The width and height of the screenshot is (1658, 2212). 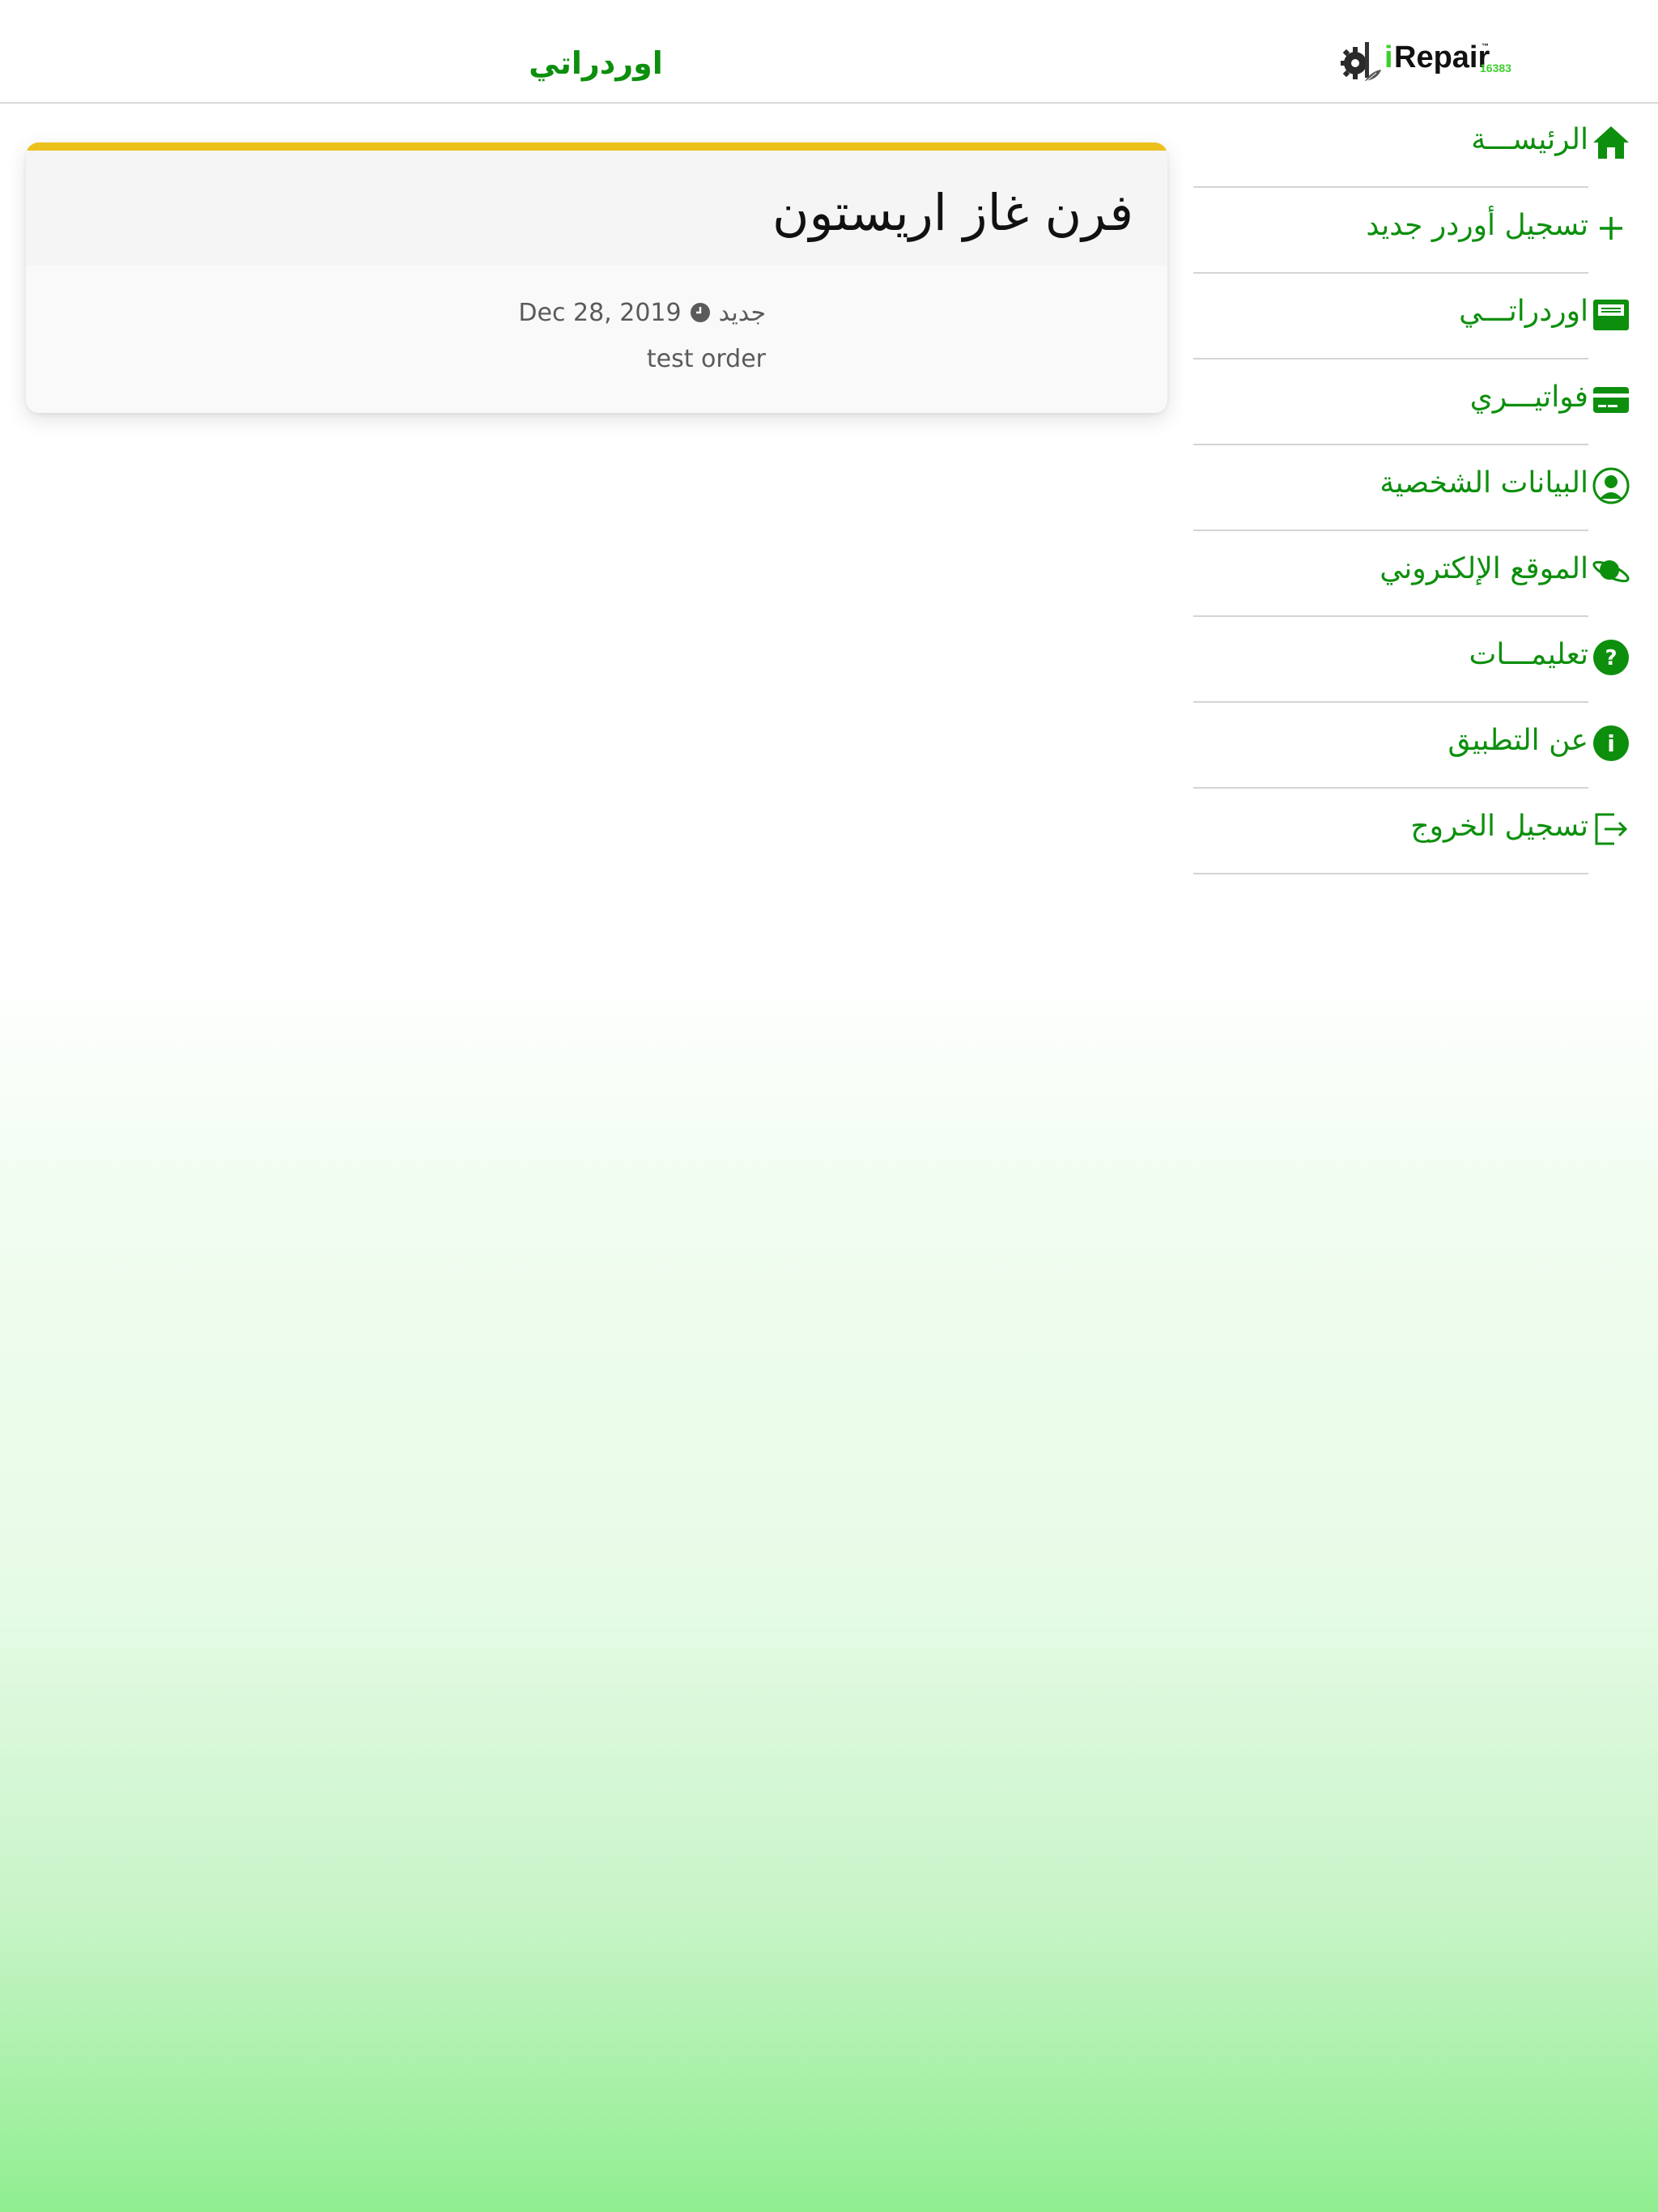 What do you see at coordinates (1611, 572) in the screenshot?
I see `planet-icon` at bounding box center [1611, 572].